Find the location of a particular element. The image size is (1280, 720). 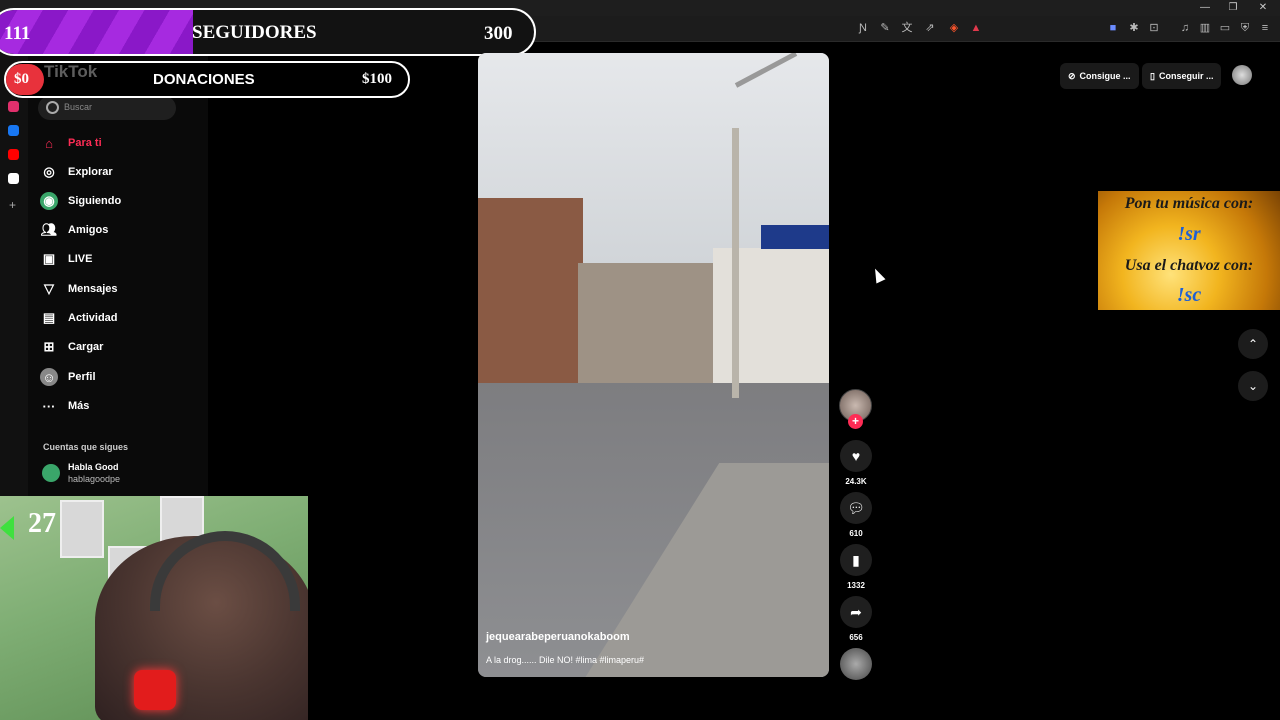

next-video-button: ⌄ is located at coordinates (1253, 386).